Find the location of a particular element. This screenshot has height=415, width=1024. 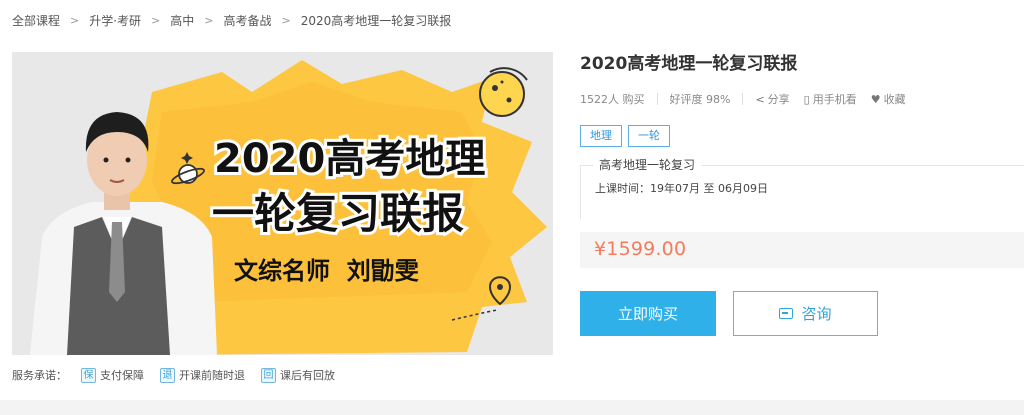

favorite-label: 收藏 is located at coordinates (894, 99).